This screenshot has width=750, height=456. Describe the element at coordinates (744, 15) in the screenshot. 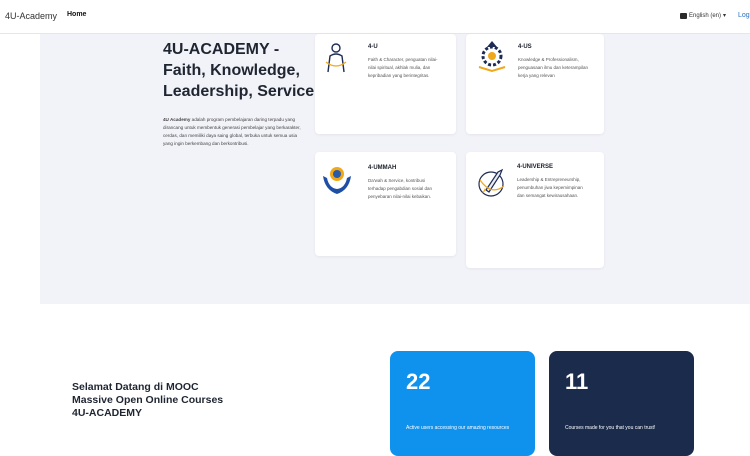

I see `login-link: Log` at that location.